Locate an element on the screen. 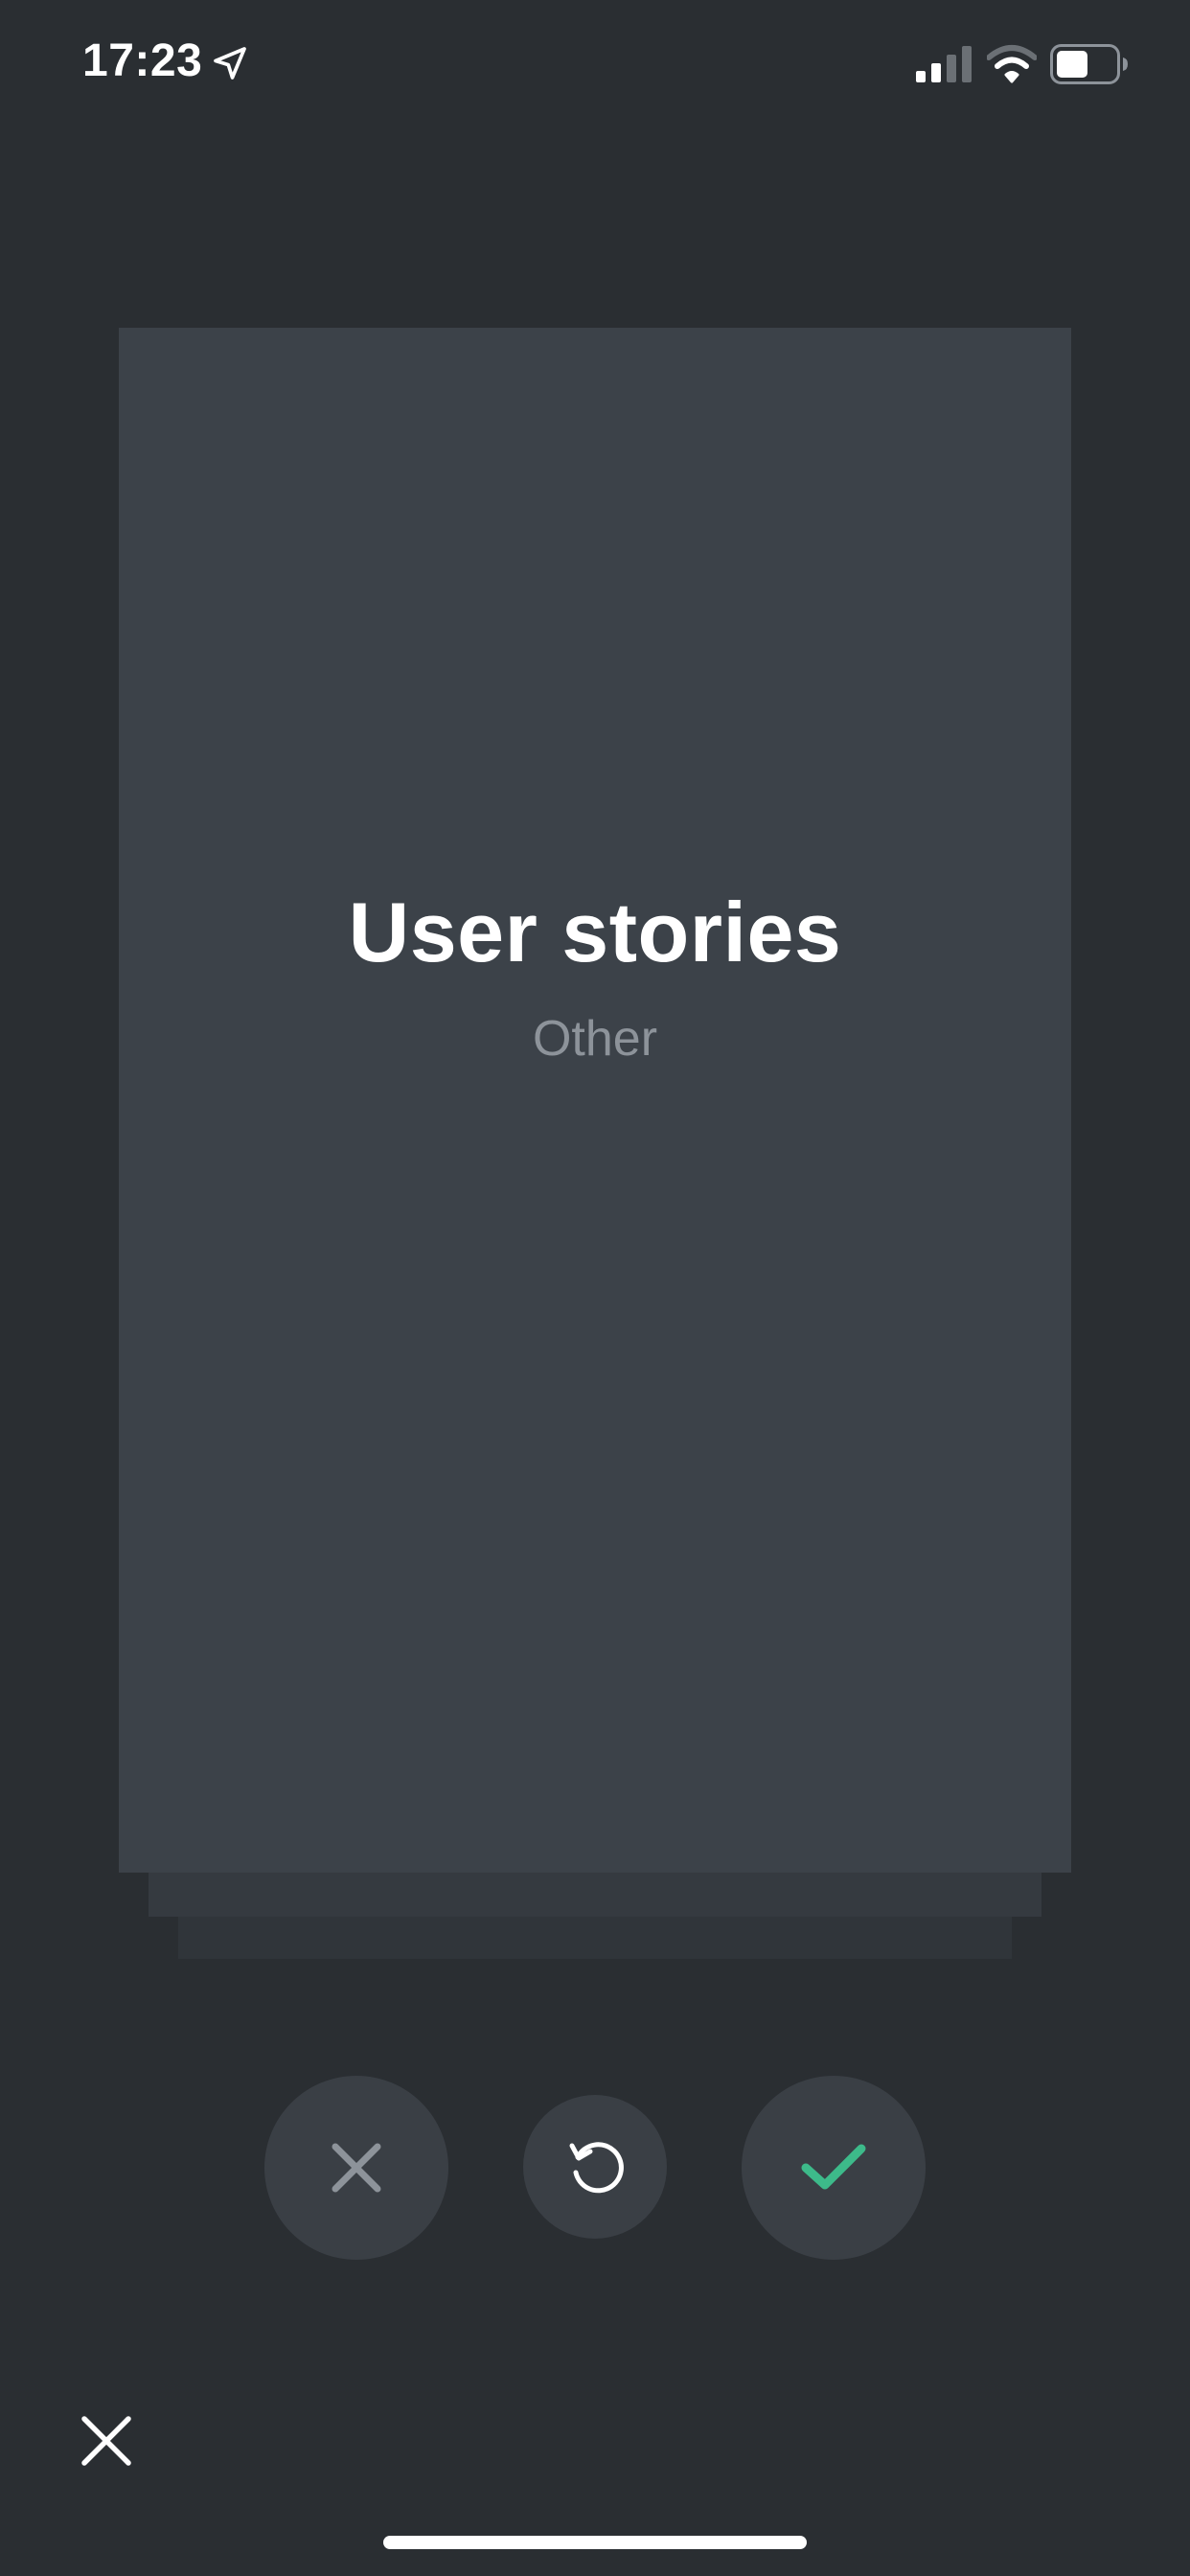  undo-button is located at coordinates (595, 2167).